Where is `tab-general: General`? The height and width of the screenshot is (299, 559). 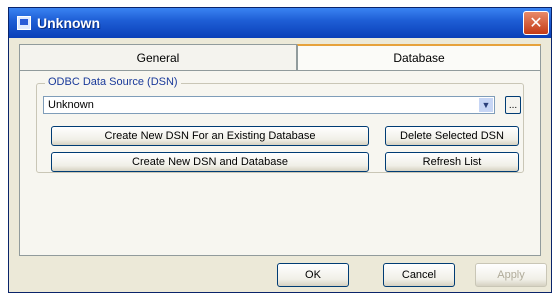 tab-general: General is located at coordinates (158, 57).